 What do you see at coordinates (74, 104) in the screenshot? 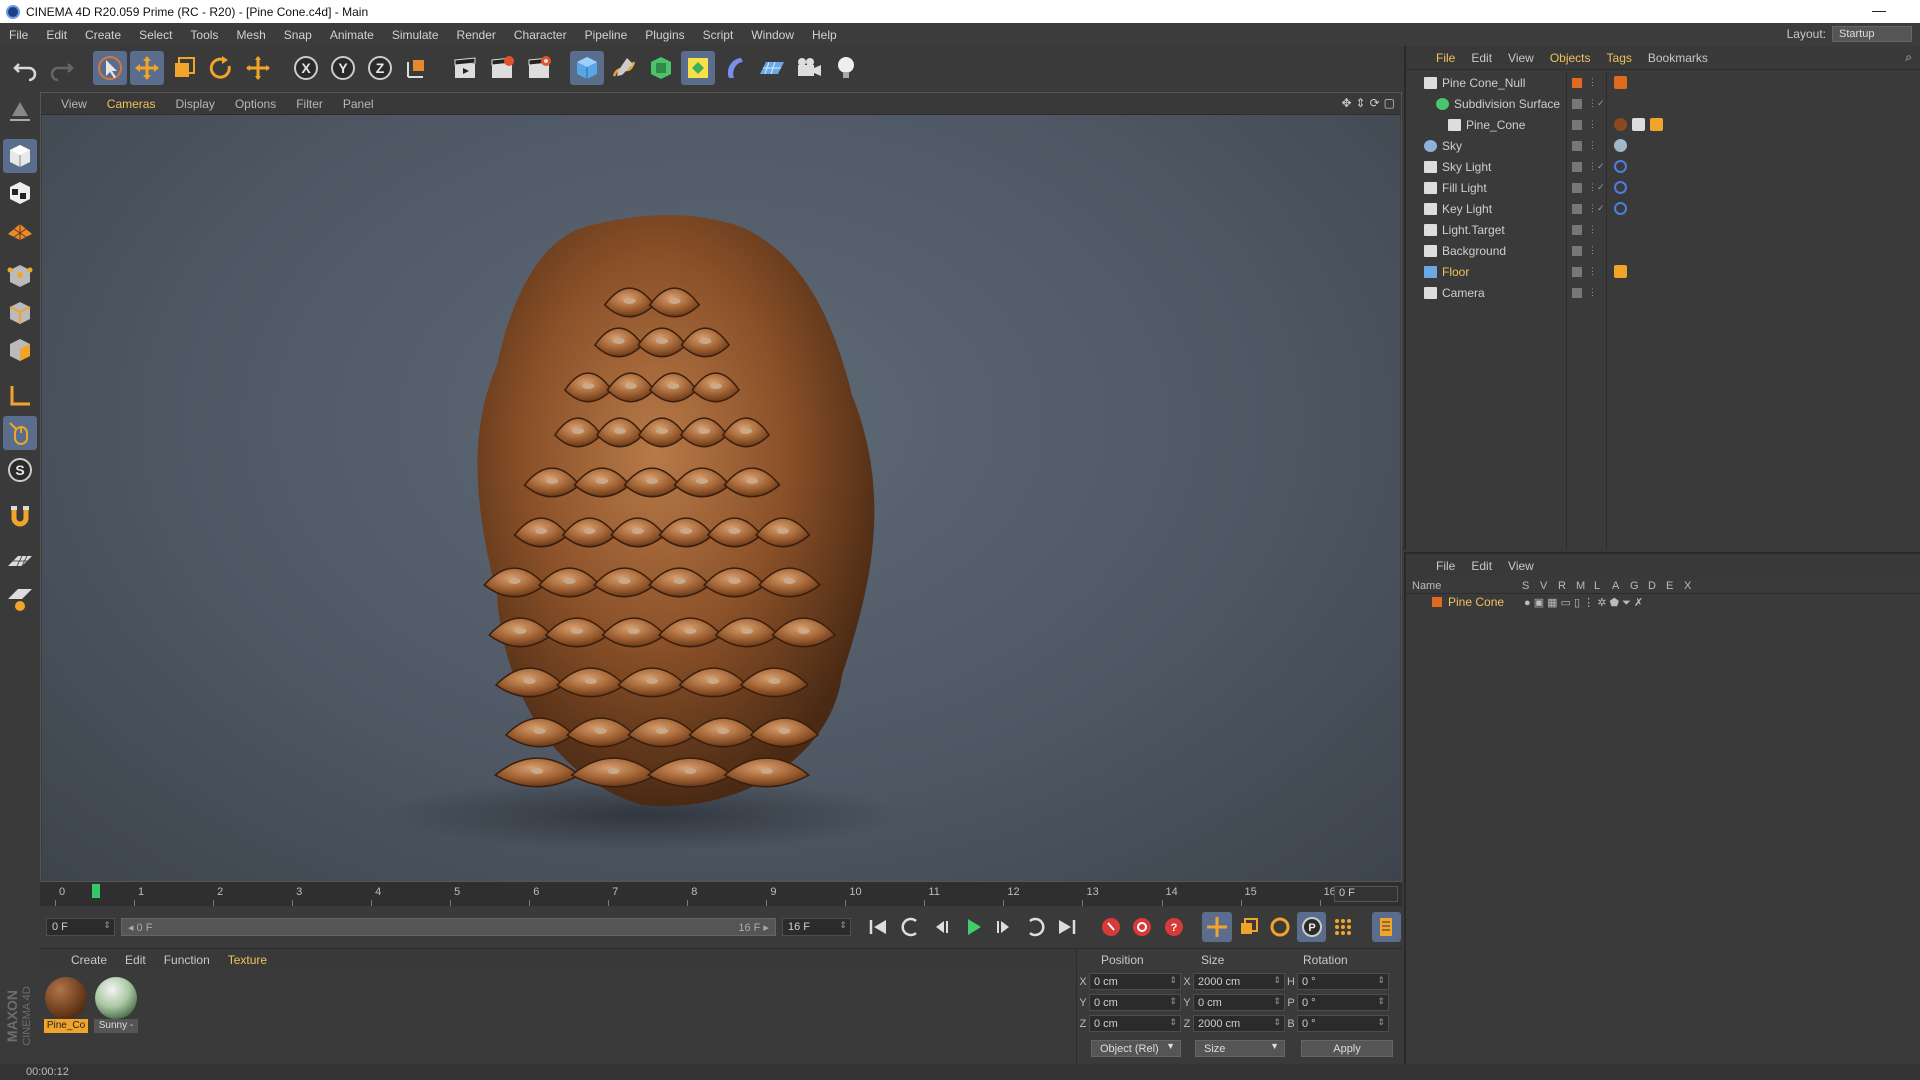
I see `viewport-menu-view: View` at bounding box center [74, 104].